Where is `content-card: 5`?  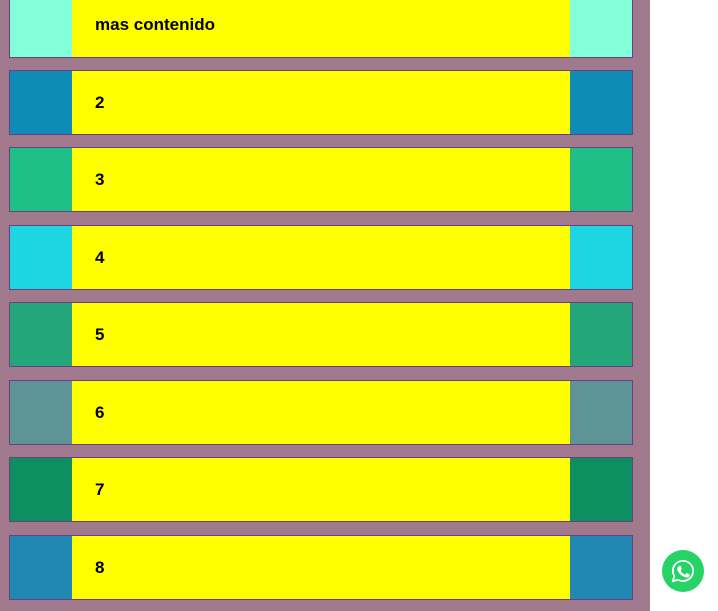
content-card: 5 is located at coordinates (321, 334).